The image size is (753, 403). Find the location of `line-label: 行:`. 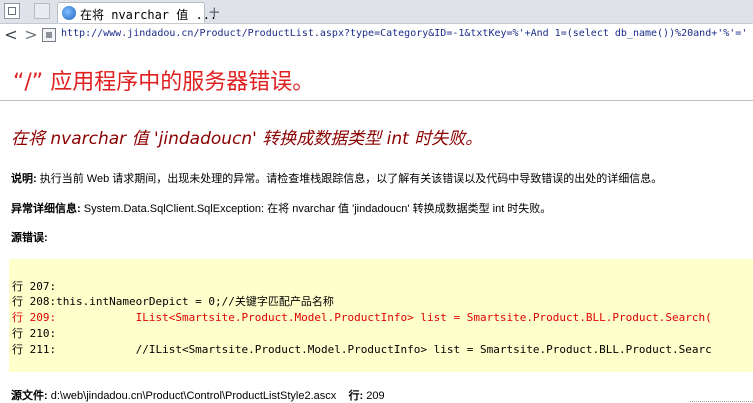

line-label: 行: is located at coordinates (356, 396).